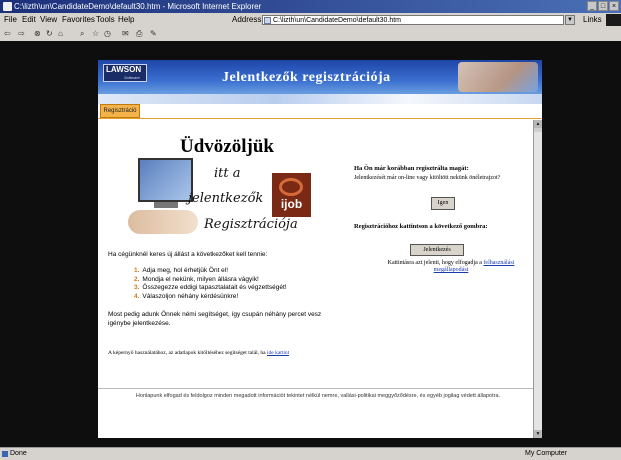  Describe the element at coordinates (310, 453) in the screenshot. I see `status-bar: Done My Computer` at that location.